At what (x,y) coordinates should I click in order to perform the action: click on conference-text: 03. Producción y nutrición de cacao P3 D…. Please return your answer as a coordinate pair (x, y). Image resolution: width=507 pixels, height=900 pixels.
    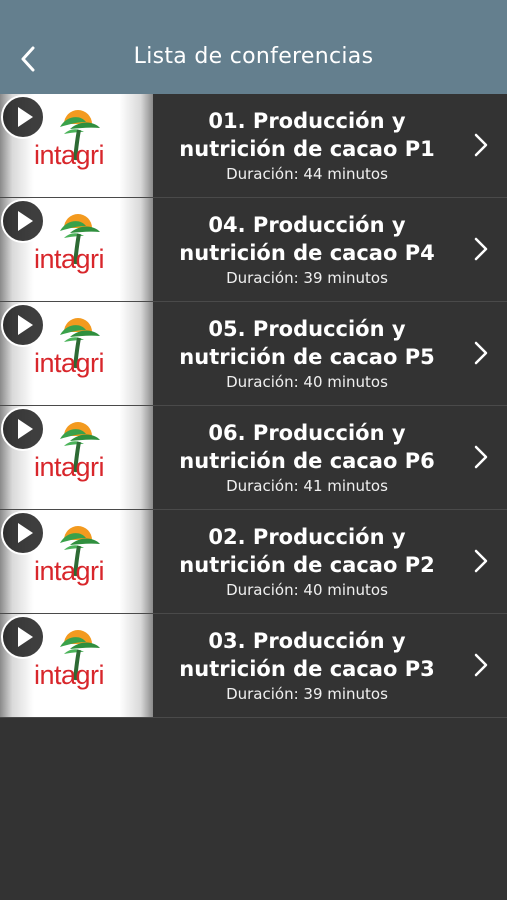
    Looking at the image, I should click on (330, 665).